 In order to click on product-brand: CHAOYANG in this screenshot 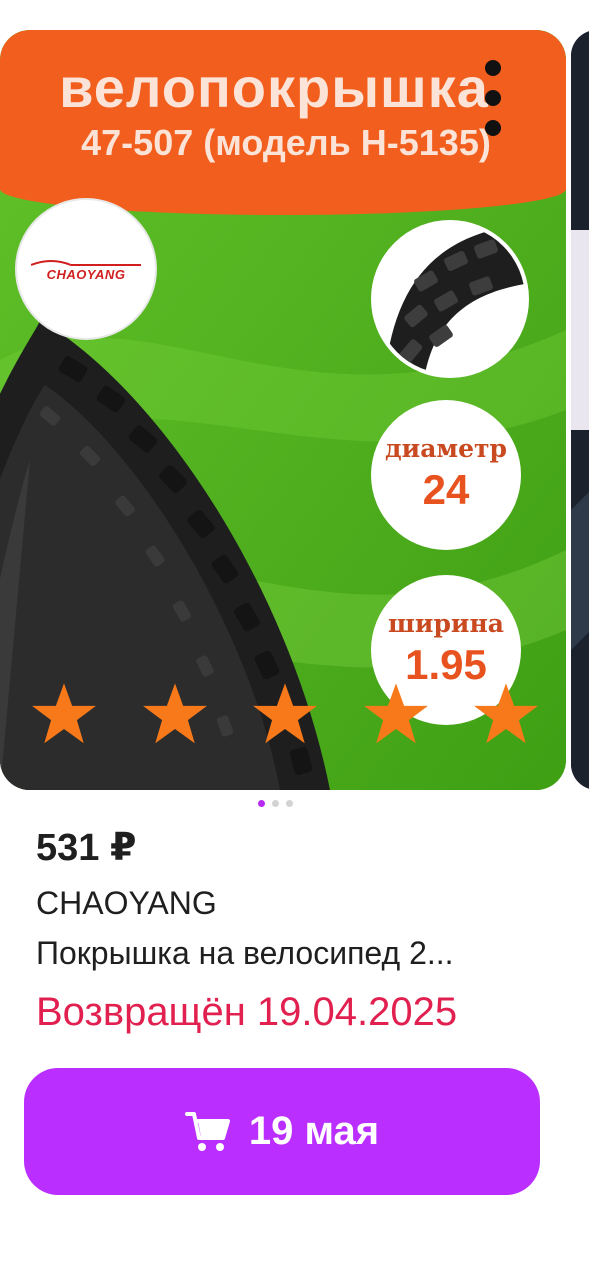, I will do `click(126, 903)`.